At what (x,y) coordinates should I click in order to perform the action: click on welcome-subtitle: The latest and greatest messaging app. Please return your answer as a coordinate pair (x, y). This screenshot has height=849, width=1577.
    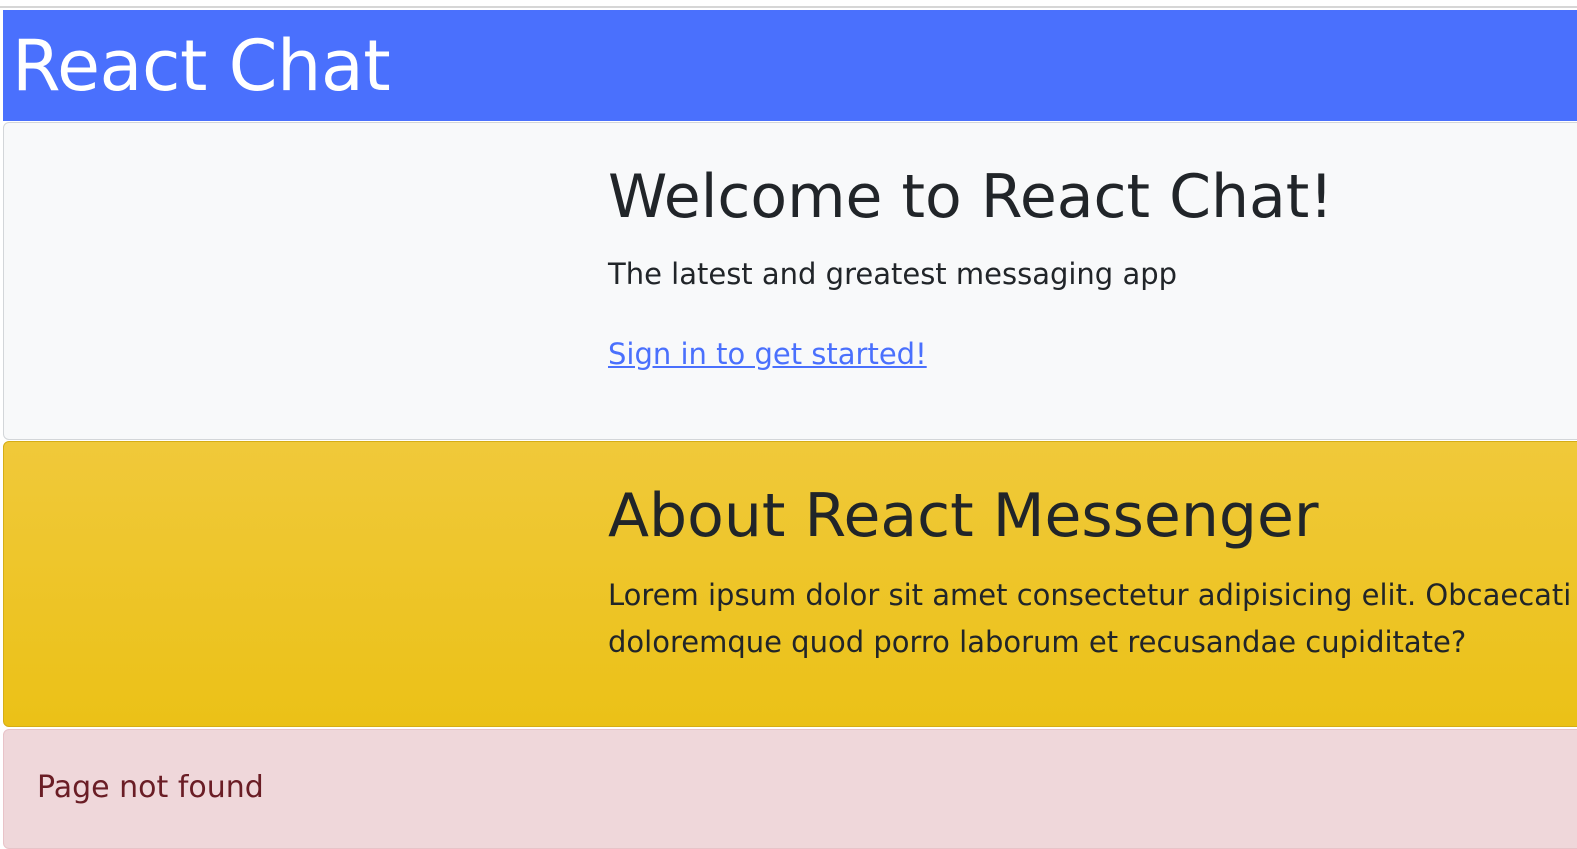
    Looking at the image, I should click on (893, 274).